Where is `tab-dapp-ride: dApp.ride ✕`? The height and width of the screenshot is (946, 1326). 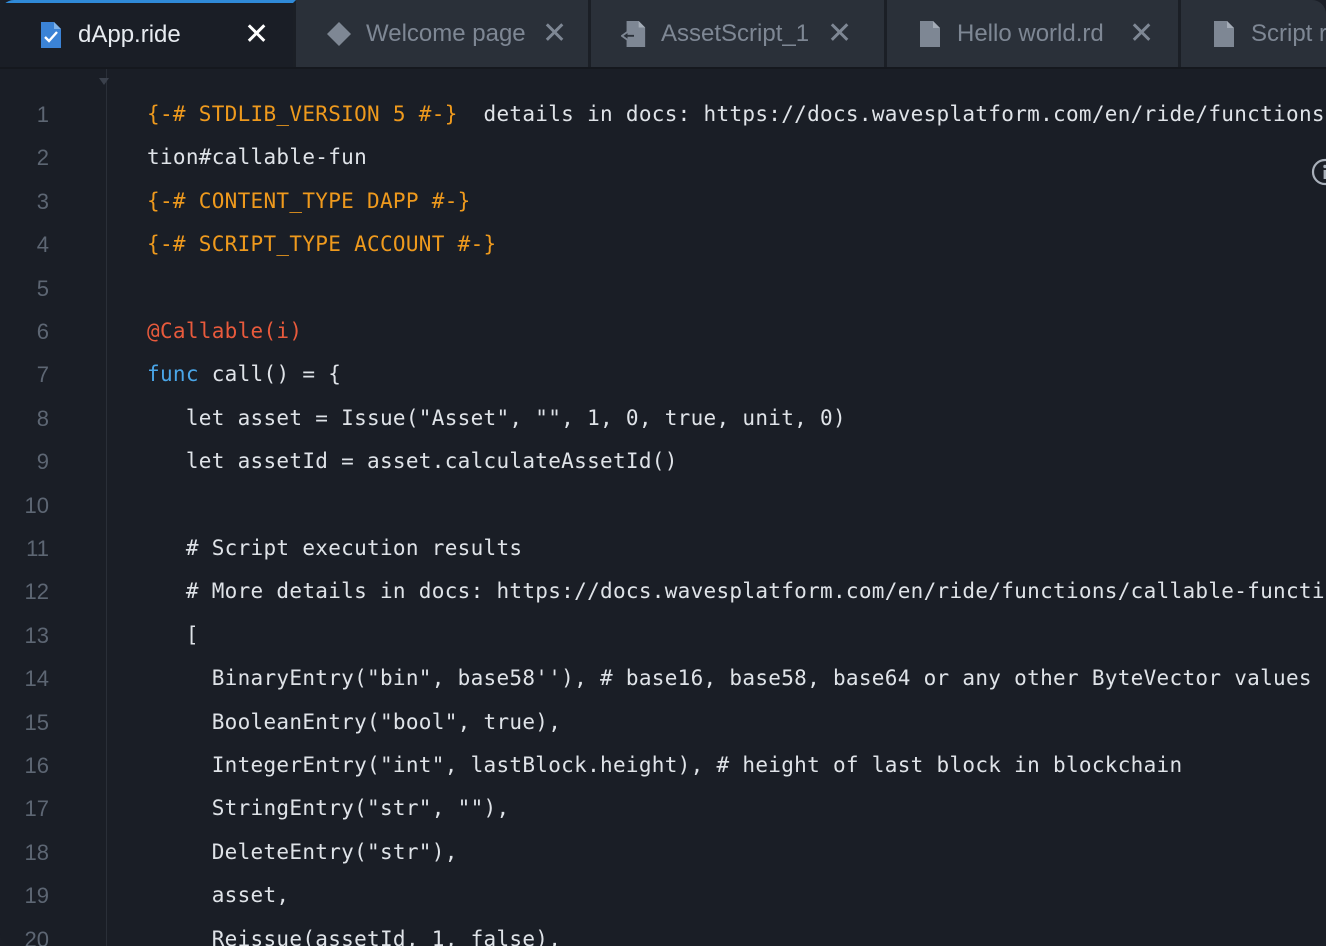
tab-dapp-ride: dApp.ride ✕ is located at coordinates (148, 33).